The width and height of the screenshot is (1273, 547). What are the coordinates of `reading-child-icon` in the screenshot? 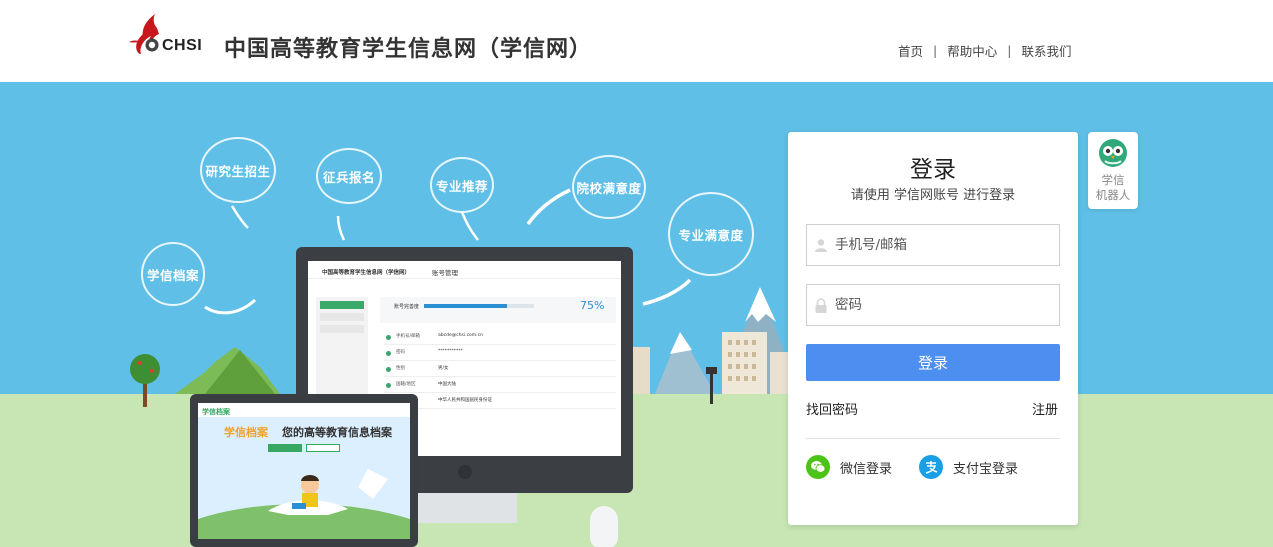 It's located at (304, 504).